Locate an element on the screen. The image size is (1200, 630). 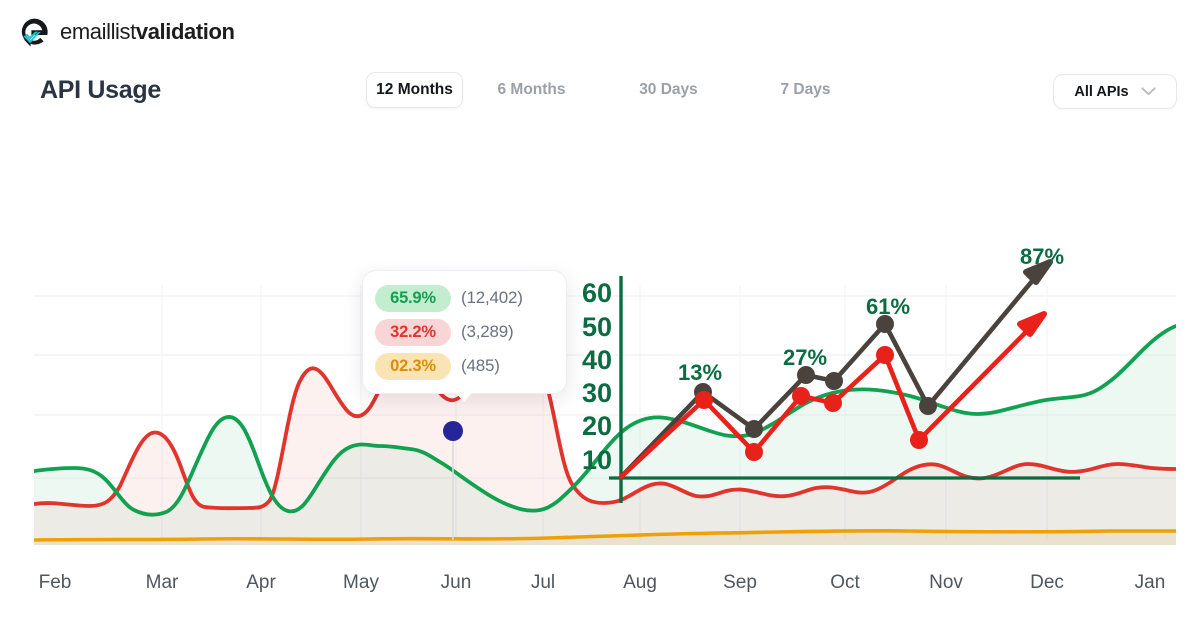
api-filter-label: All APIs is located at coordinates (1101, 91).